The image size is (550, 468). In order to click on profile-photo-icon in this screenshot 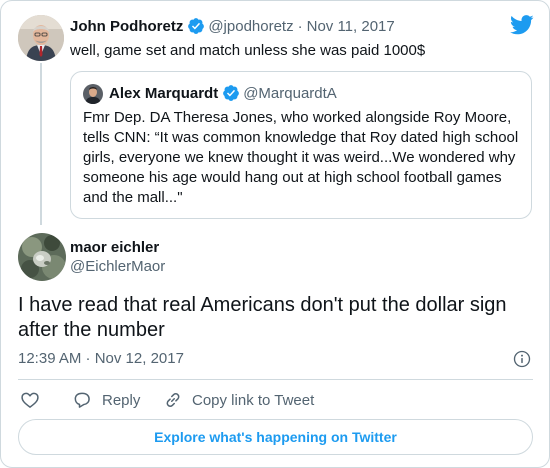, I will do `click(42, 257)`.